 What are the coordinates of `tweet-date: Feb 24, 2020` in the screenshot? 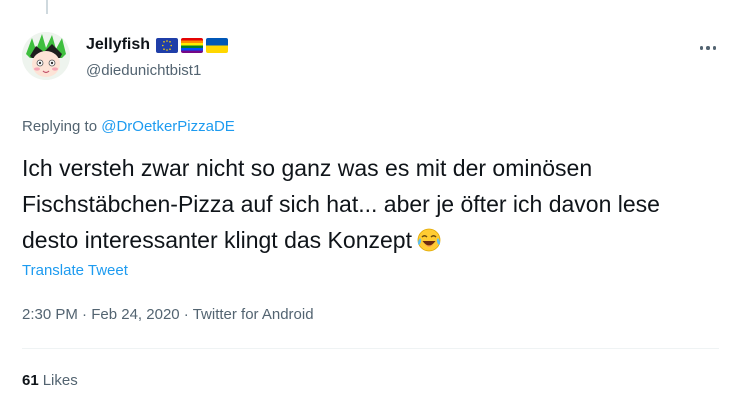 It's located at (135, 314).